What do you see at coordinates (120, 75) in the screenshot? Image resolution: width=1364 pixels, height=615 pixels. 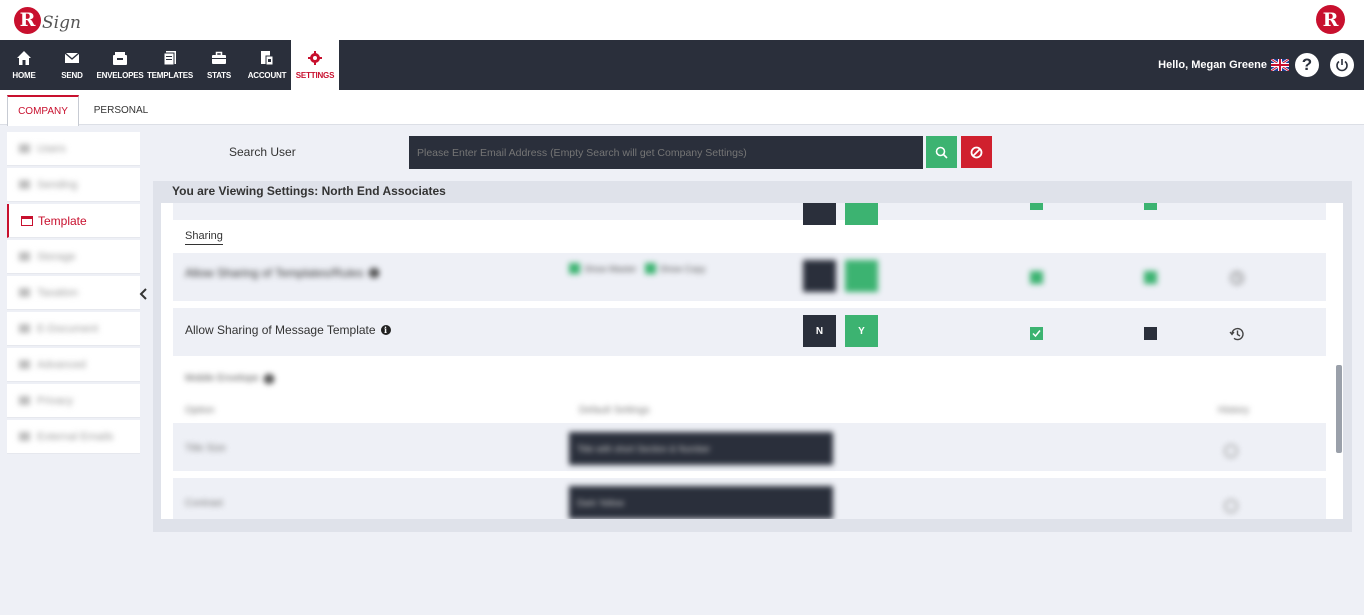 I see `nav-envelopes-label: ENVELOPES` at bounding box center [120, 75].